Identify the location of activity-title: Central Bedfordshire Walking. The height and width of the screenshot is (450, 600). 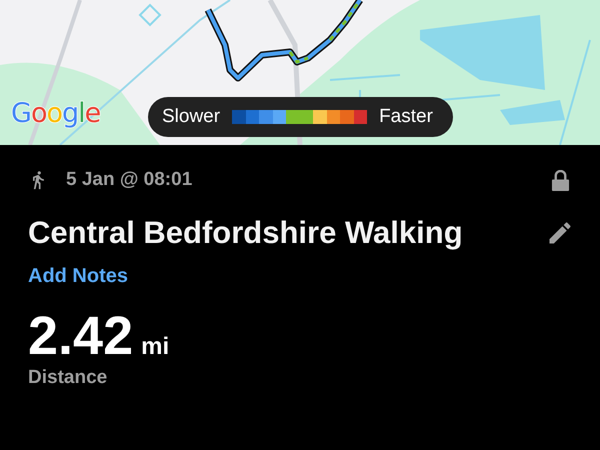
(245, 233).